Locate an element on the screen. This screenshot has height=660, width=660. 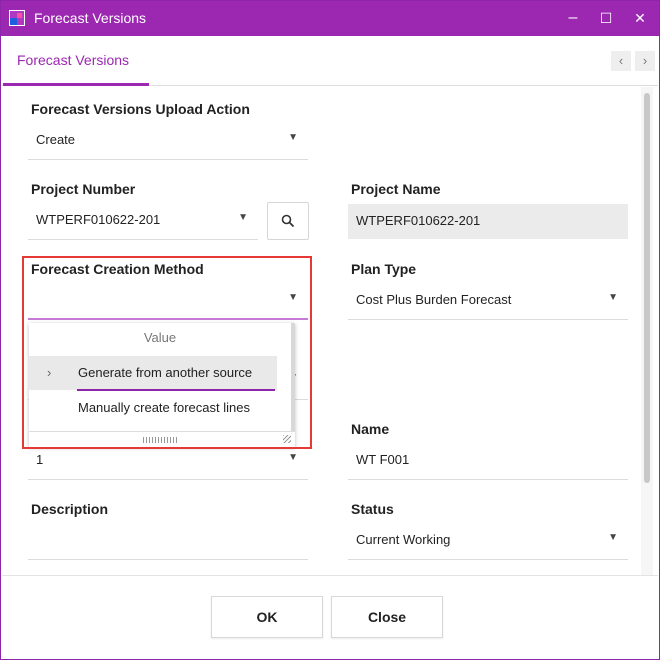
close-button: Close is located at coordinates (387, 617).